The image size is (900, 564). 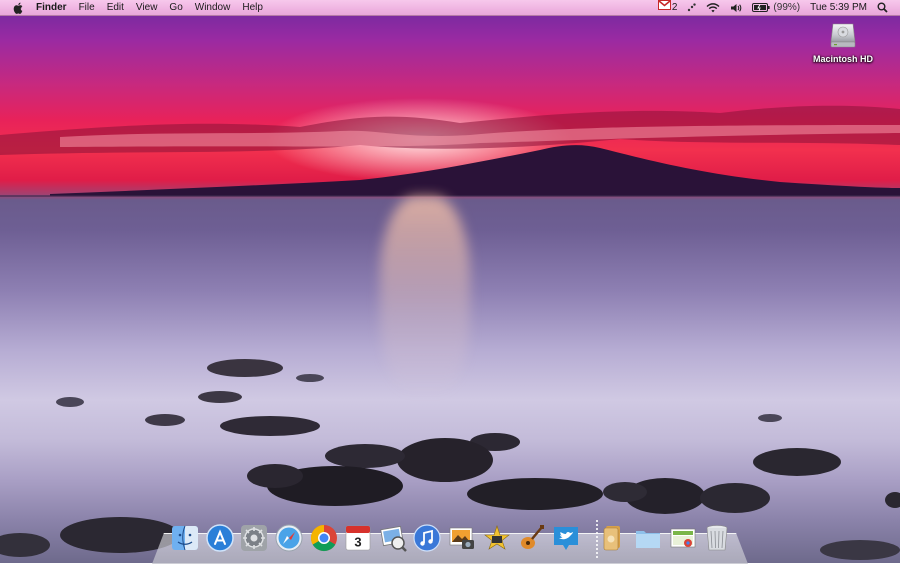 I want to click on gmail-count: 2, so click(x=674, y=7).